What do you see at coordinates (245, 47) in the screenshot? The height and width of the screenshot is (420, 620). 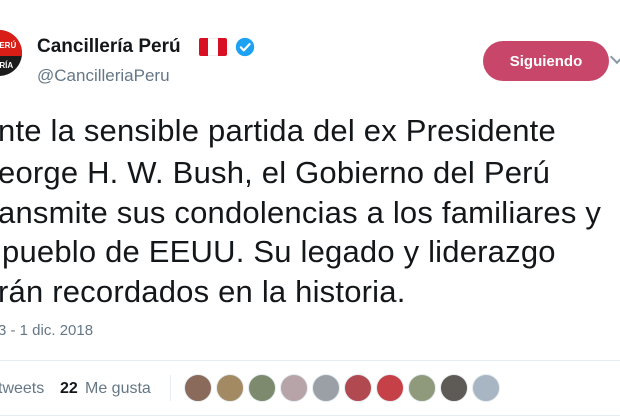 I see `verified-badge-icon` at bounding box center [245, 47].